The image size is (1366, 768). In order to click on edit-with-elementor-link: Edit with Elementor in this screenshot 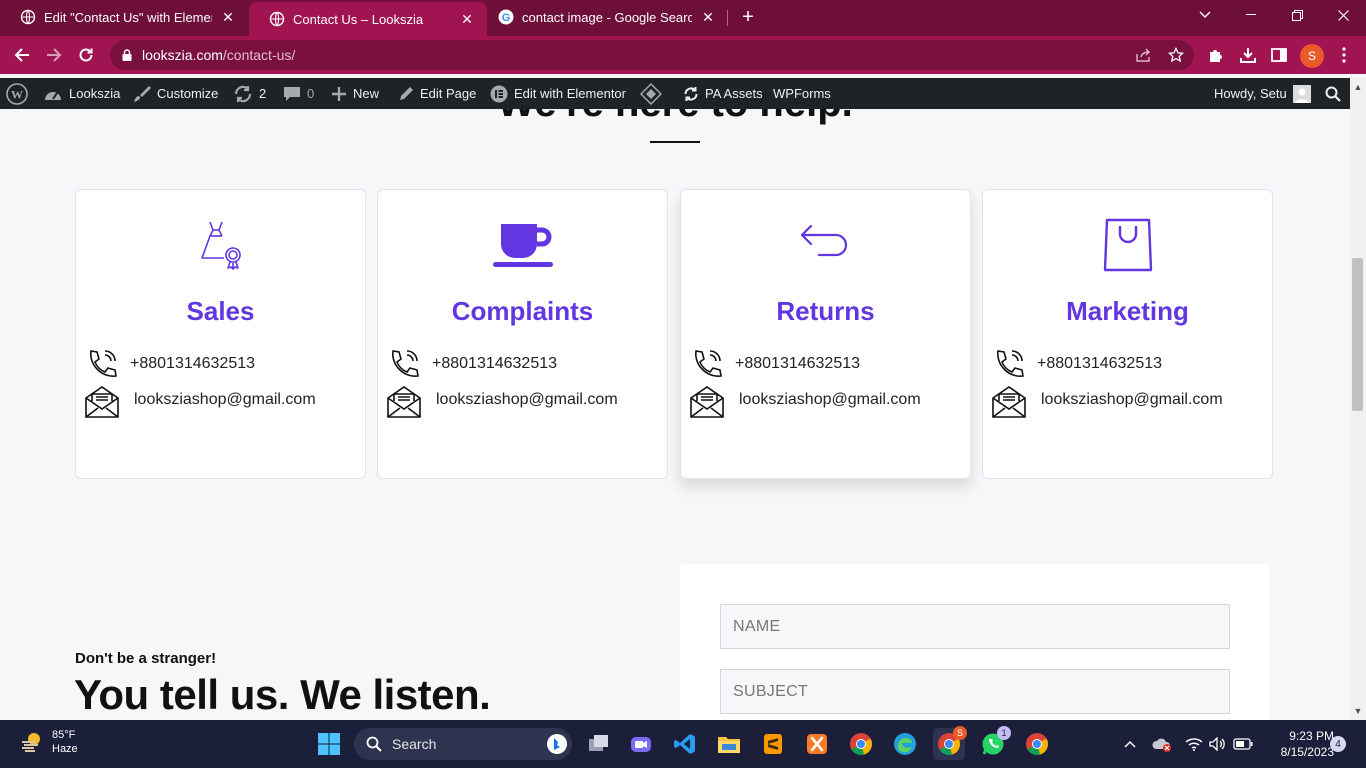, I will do `click(558, 93)`.